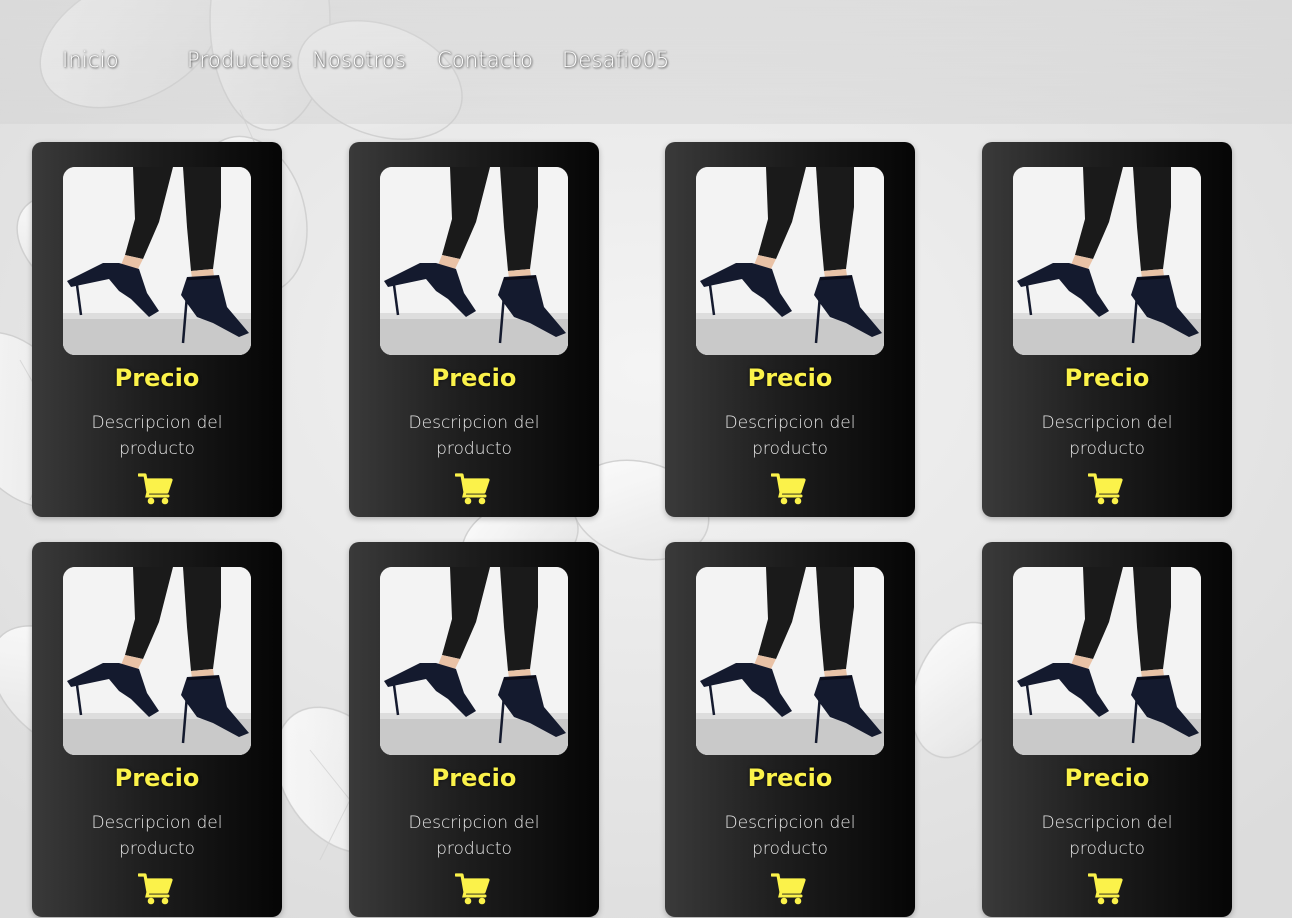  What do you see at coordinates (90, 60) in the screenshot?
I see `nav-link-inicio: Inicio` at bounding box center [90, 60].